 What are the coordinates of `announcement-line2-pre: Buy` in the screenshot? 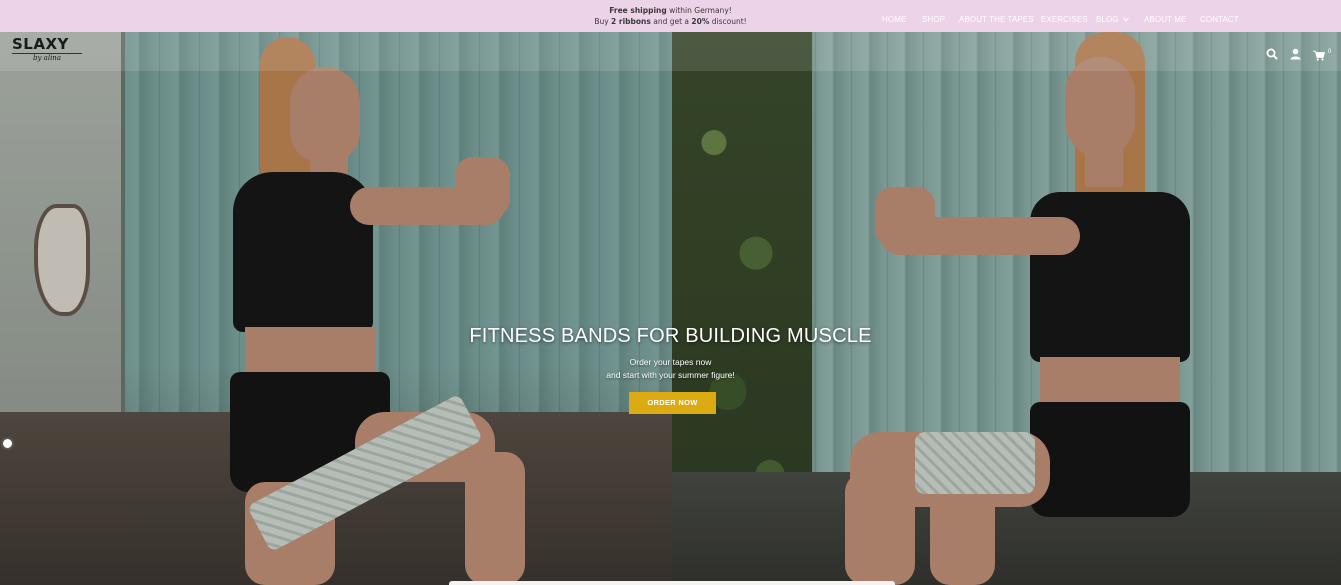 It's located at (603, 21).